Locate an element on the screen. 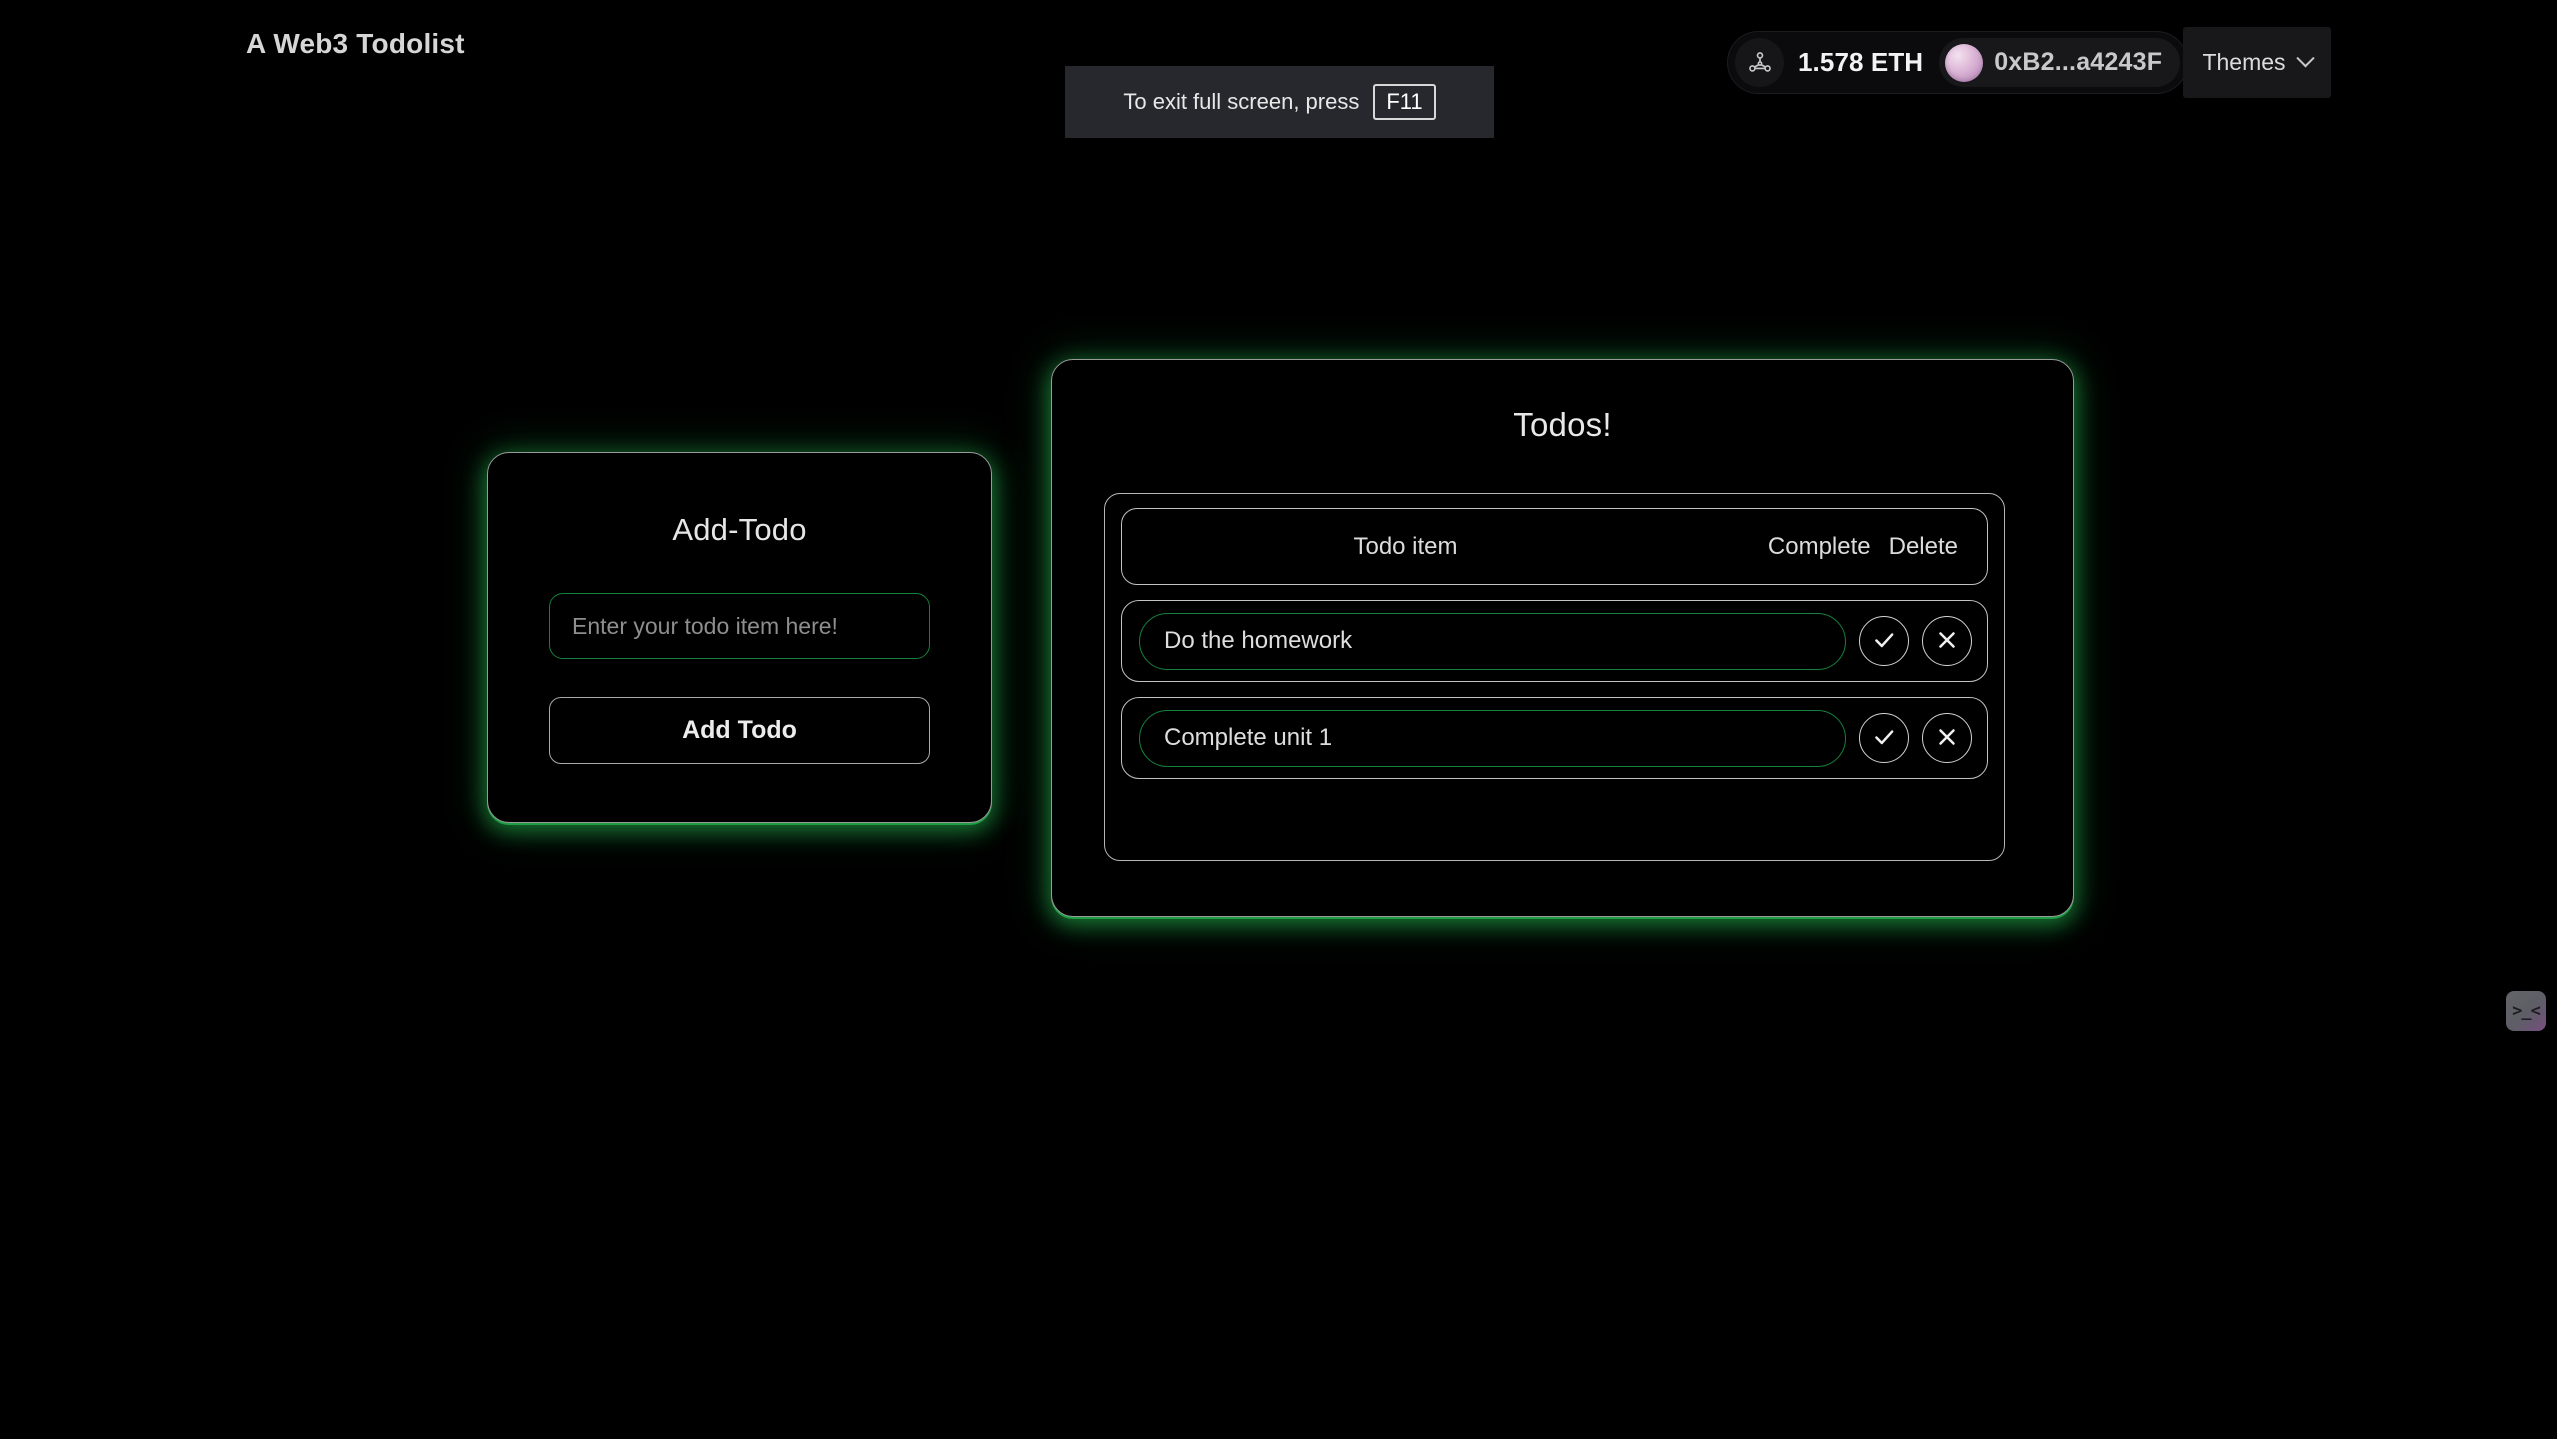 The image size is (2557, 1439). add-todo-button: Add Todo is located at coordinates (739, 730).